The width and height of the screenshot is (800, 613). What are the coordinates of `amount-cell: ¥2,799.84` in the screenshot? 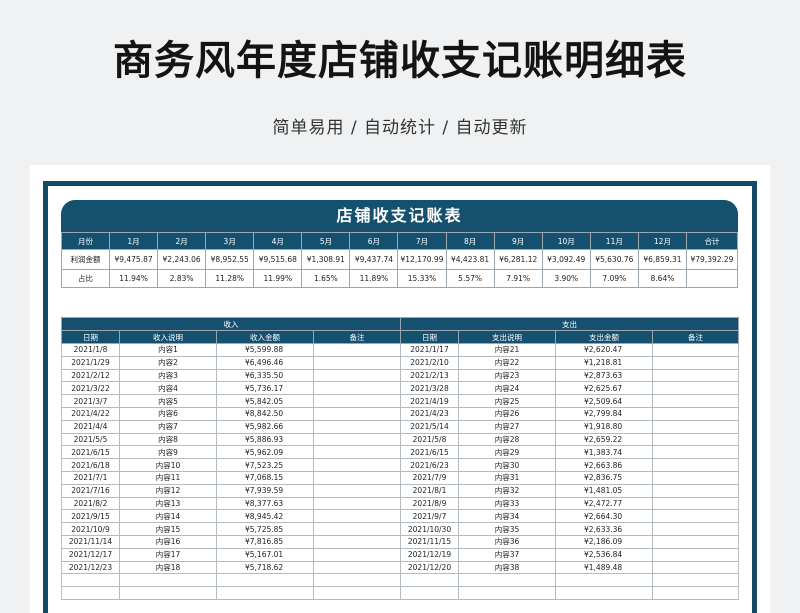 It's located at (604, 413).